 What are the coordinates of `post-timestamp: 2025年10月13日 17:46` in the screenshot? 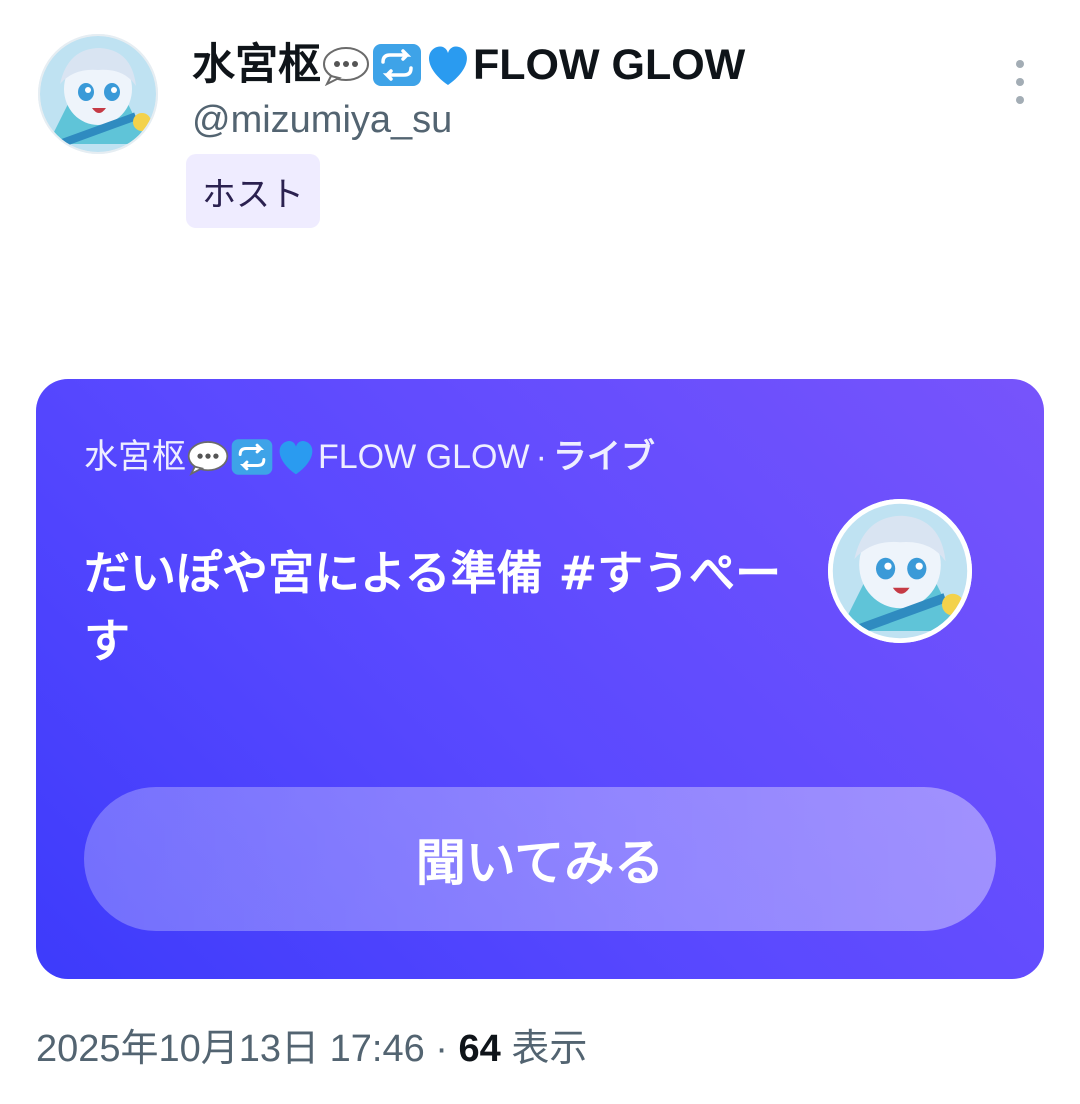 It's located at (230, 1049).